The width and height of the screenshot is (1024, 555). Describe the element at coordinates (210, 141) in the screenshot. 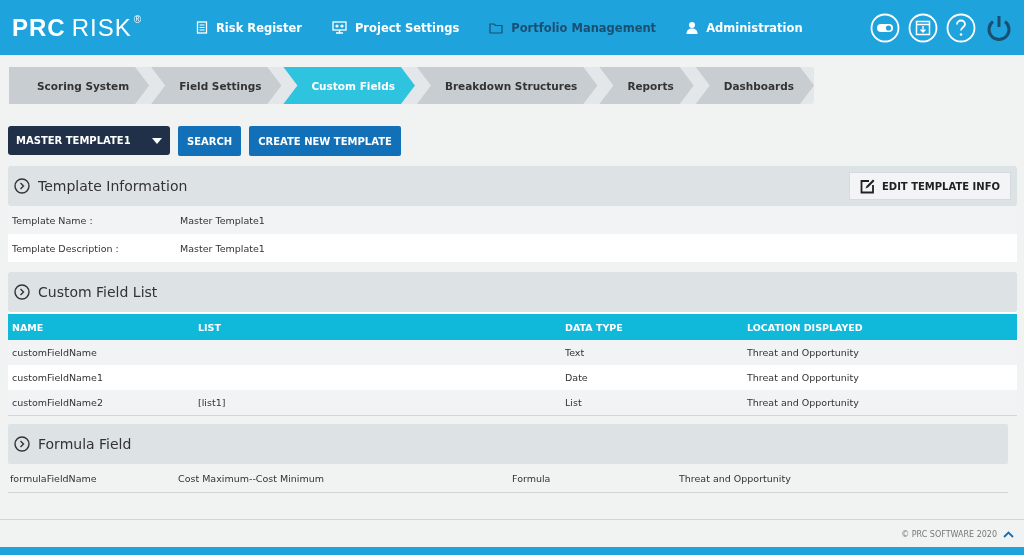

I see `action-button: SEARCH` at that location.